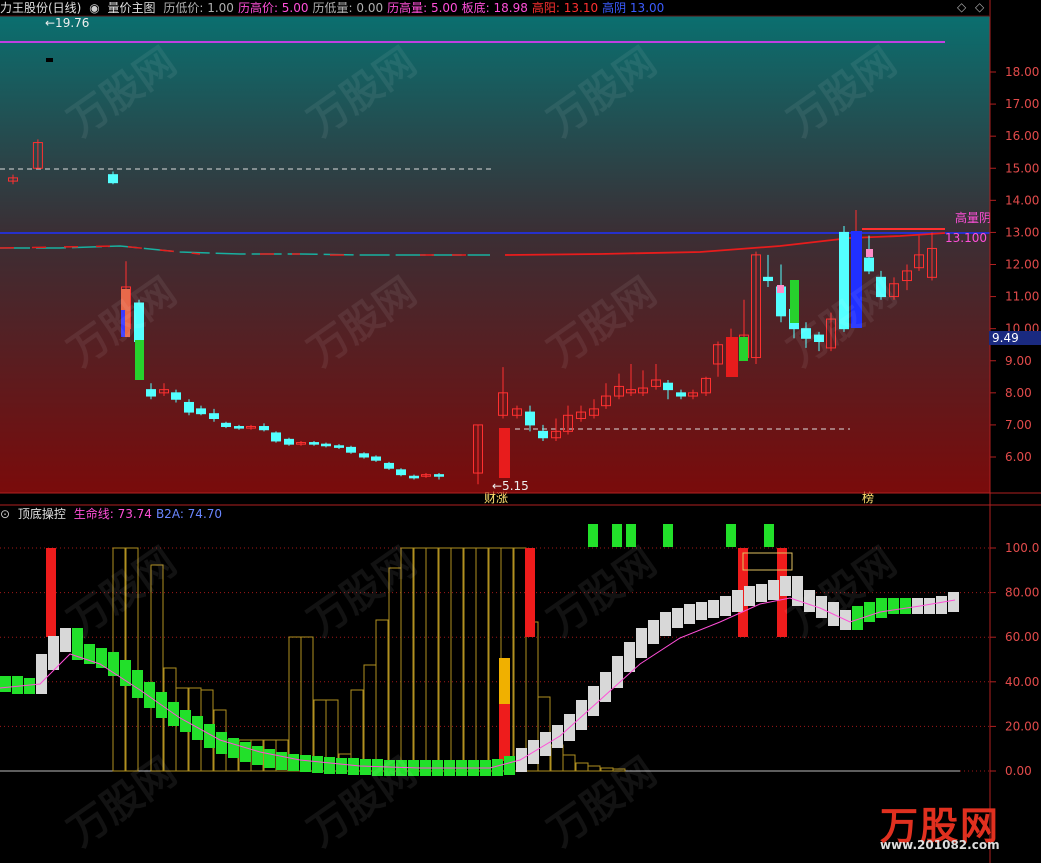  What do you see at coordinates (112, 514) in the screenshot?
I see `indicator-item-0: 生命线: 73.74` at bounding box center [112, 514].